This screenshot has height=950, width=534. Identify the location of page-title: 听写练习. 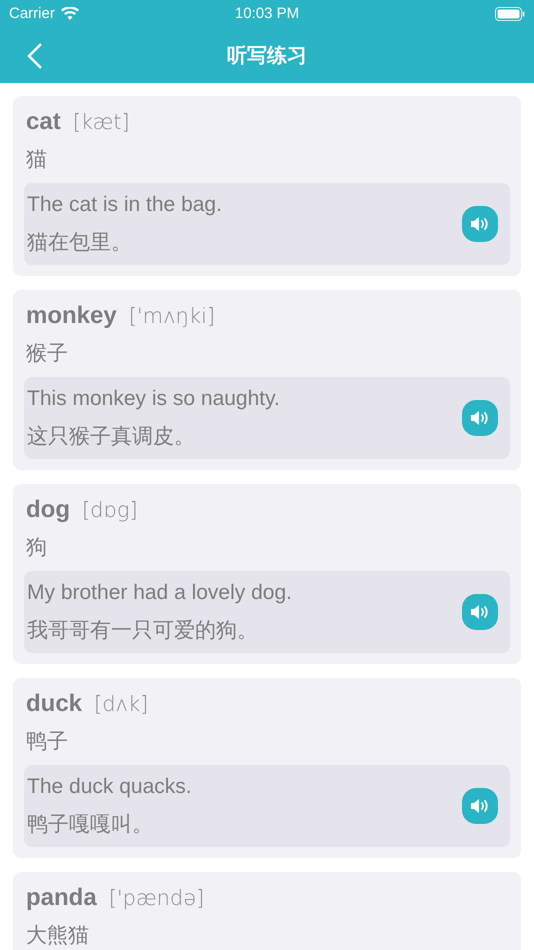
(267, 56).